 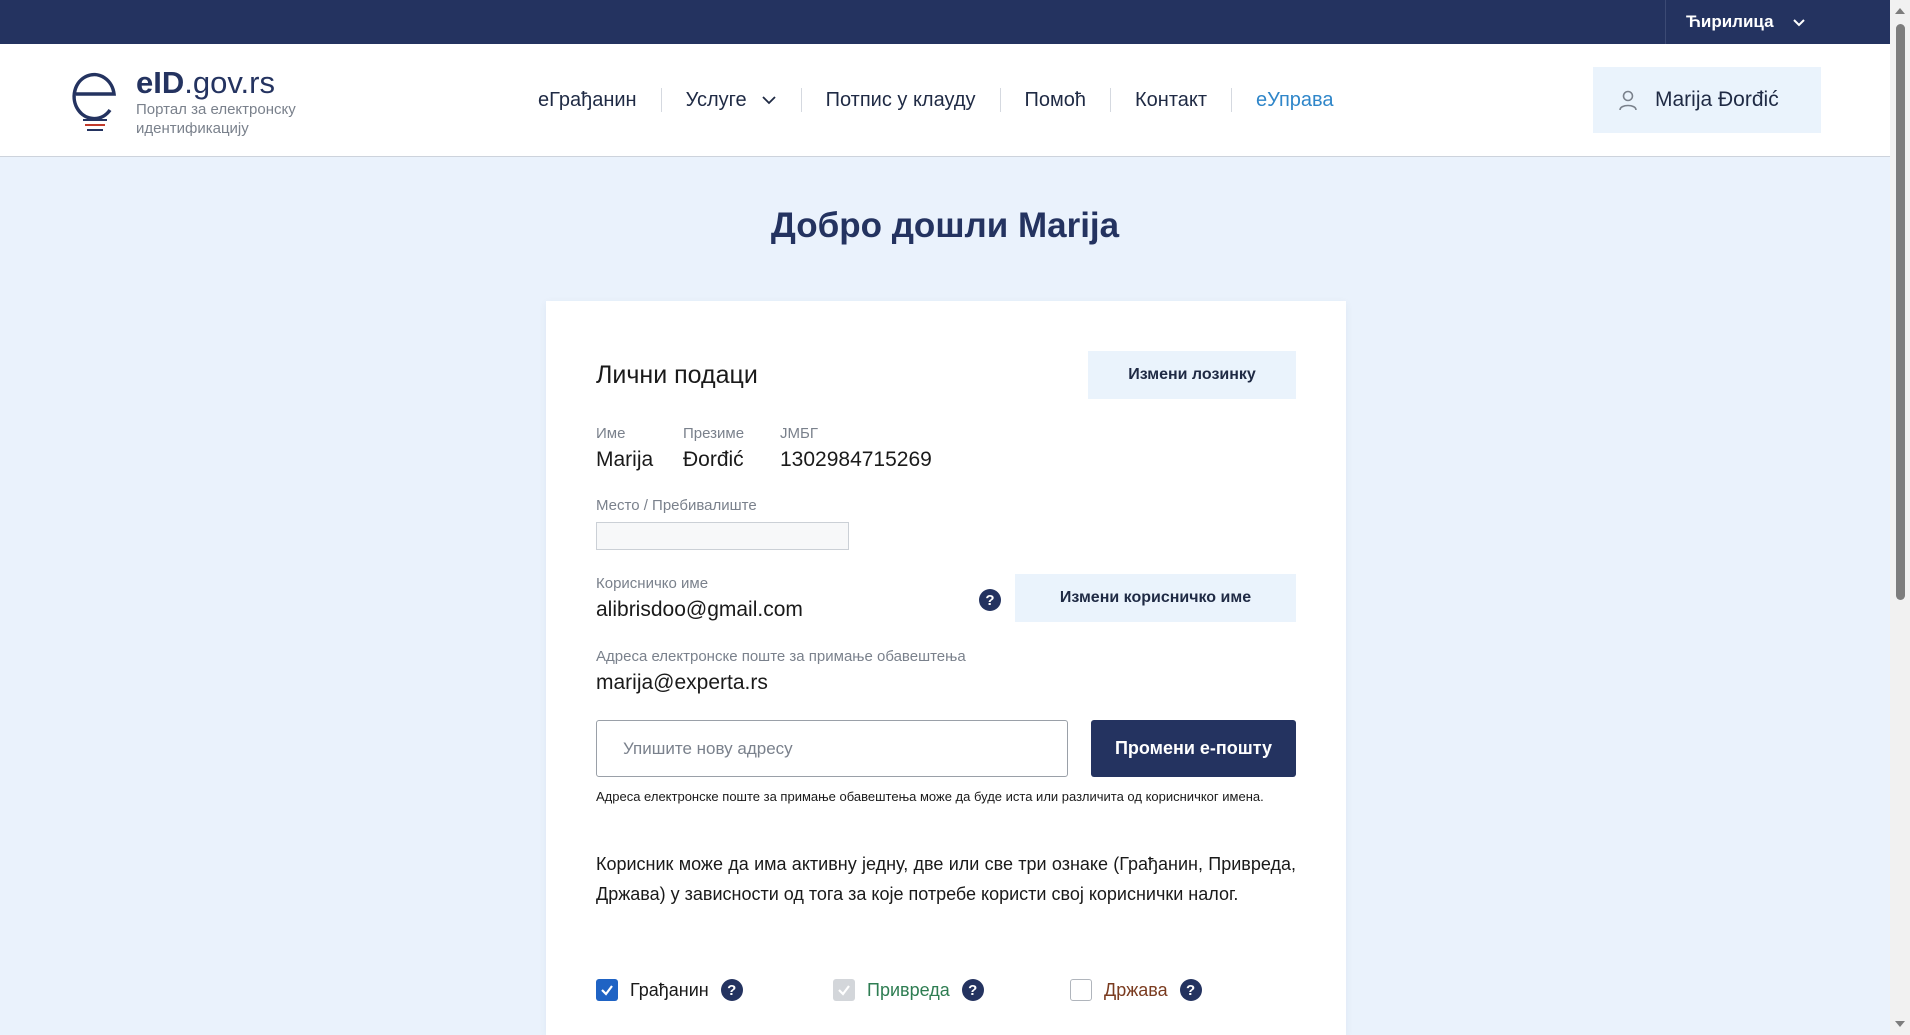 I want to click on checkbox-gradjanin, so click(x=607, y=990).